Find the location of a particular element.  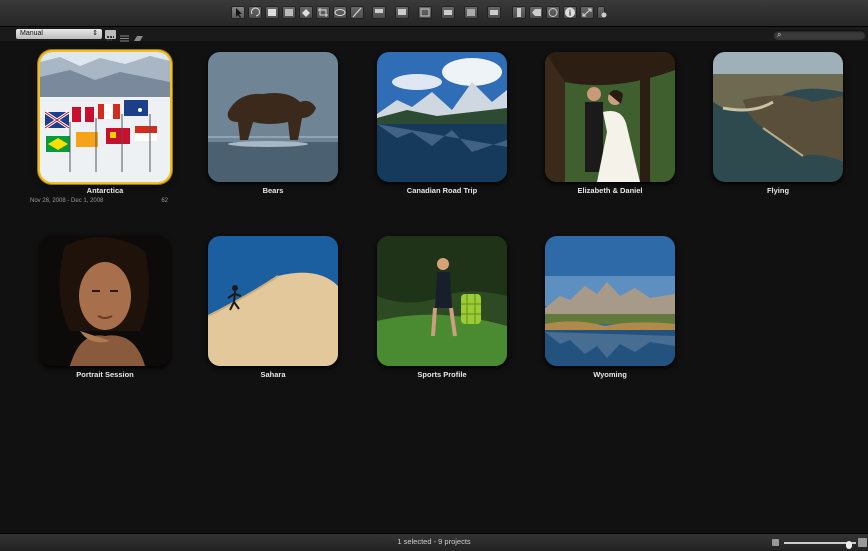

grid-view-icon is located at coordinates (110, 35).